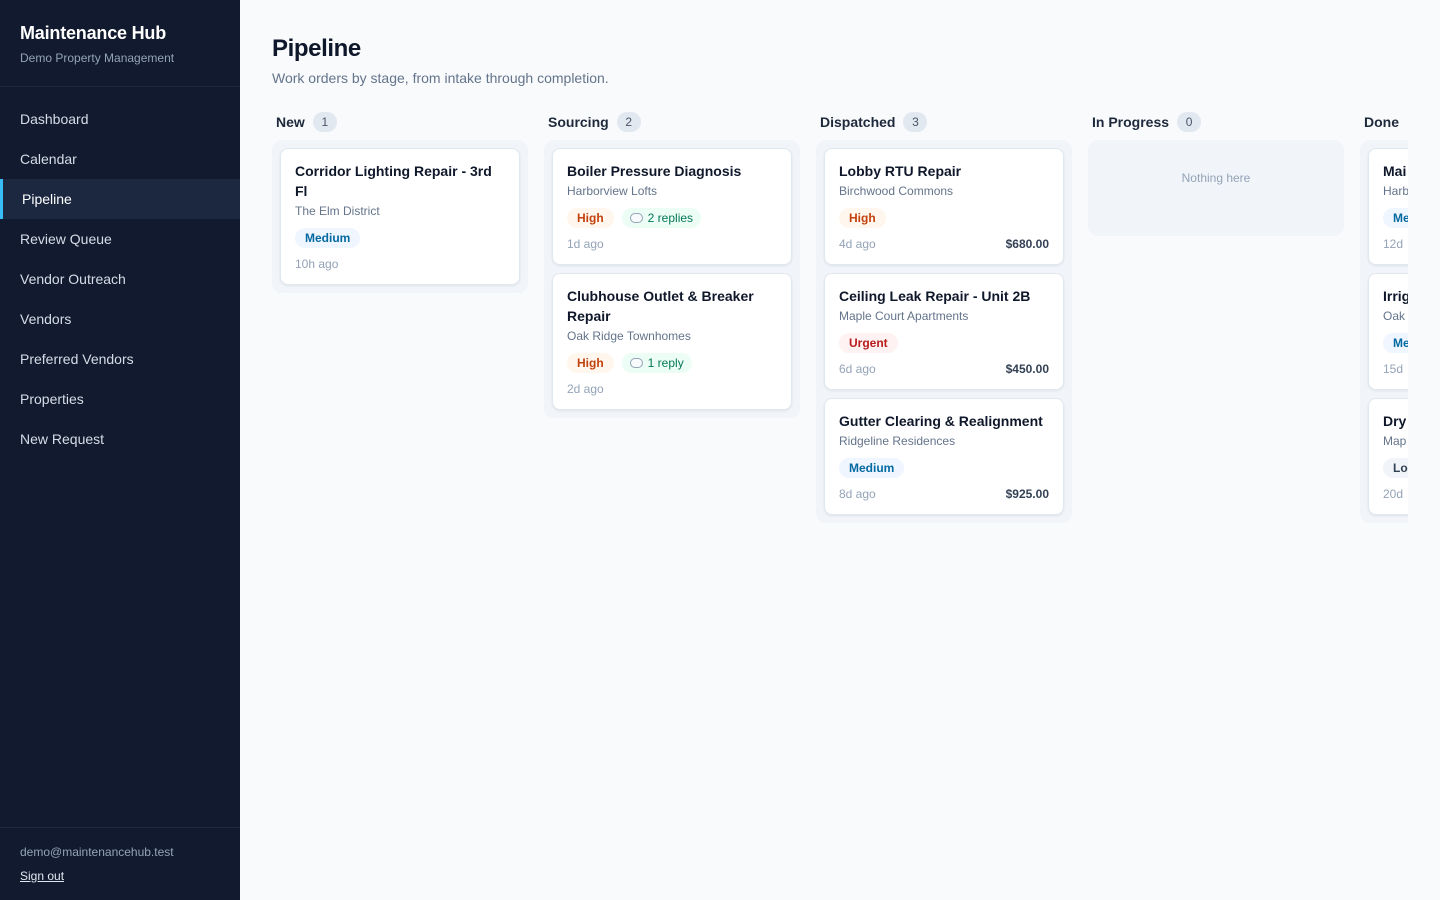 The height and width of the screenshot is (900, 1440). What do you see at coordinates (400, 264) in the screenshot?
I see `card-footer: 10h ago` at bounding box center [400, 264].